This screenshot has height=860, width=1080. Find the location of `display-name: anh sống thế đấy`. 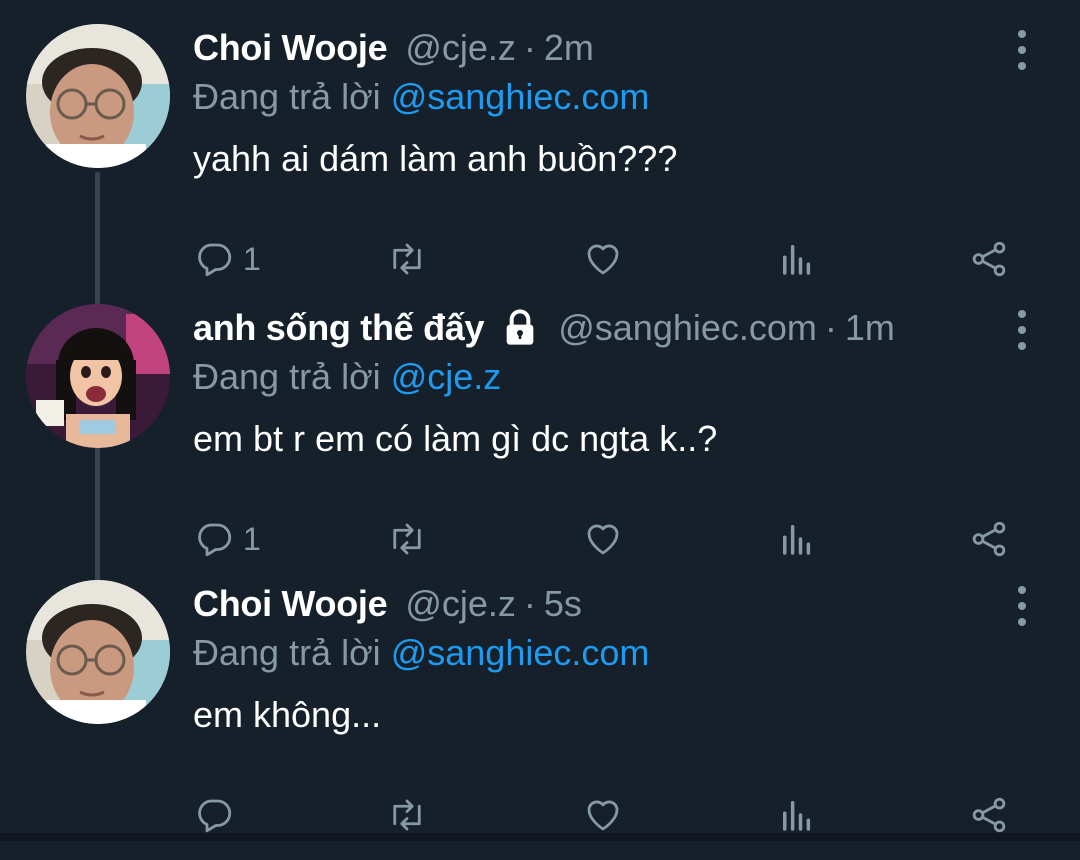

display-name: anh sống thế đấy is located at coordinates (339, 328).